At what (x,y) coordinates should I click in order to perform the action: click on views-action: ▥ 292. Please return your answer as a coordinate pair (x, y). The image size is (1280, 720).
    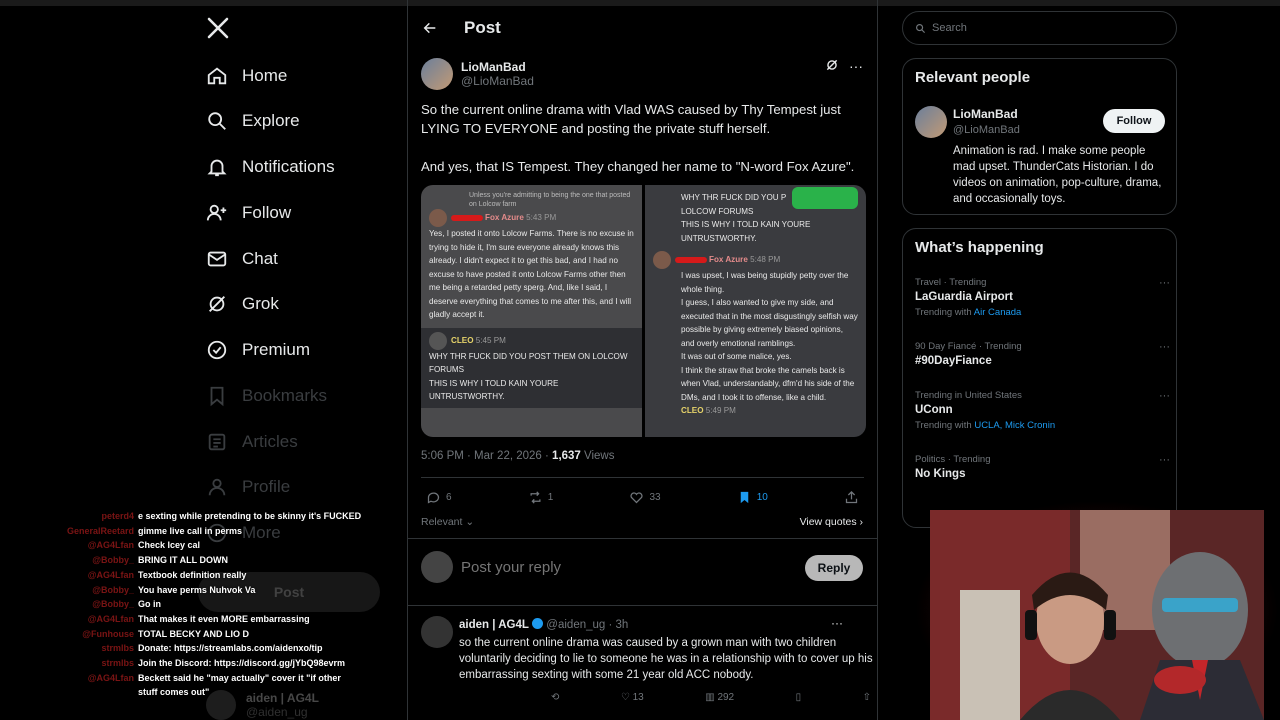
    Looking at the image, I should click on (719, 697).